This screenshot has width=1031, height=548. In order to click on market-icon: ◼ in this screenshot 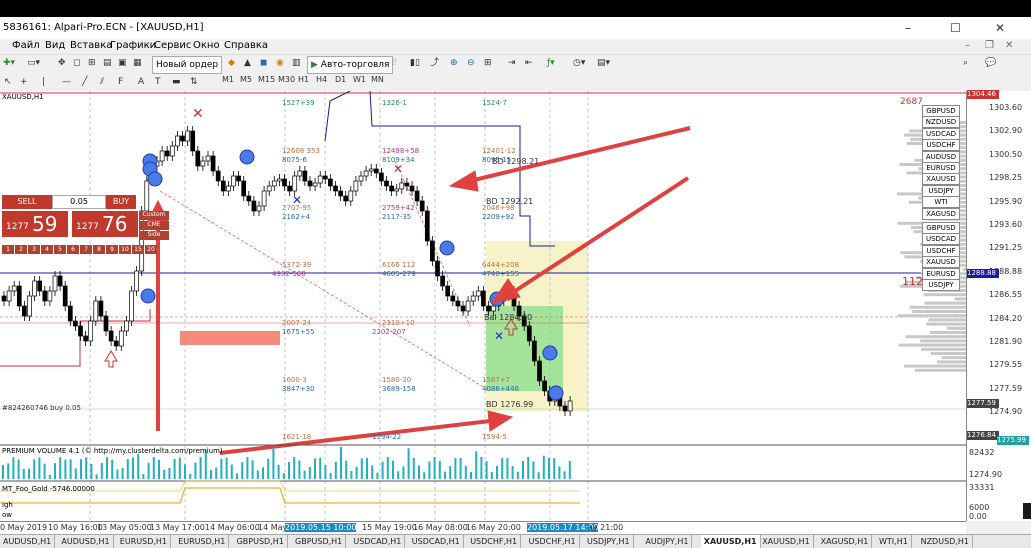, I will do `click(263, 63)`.